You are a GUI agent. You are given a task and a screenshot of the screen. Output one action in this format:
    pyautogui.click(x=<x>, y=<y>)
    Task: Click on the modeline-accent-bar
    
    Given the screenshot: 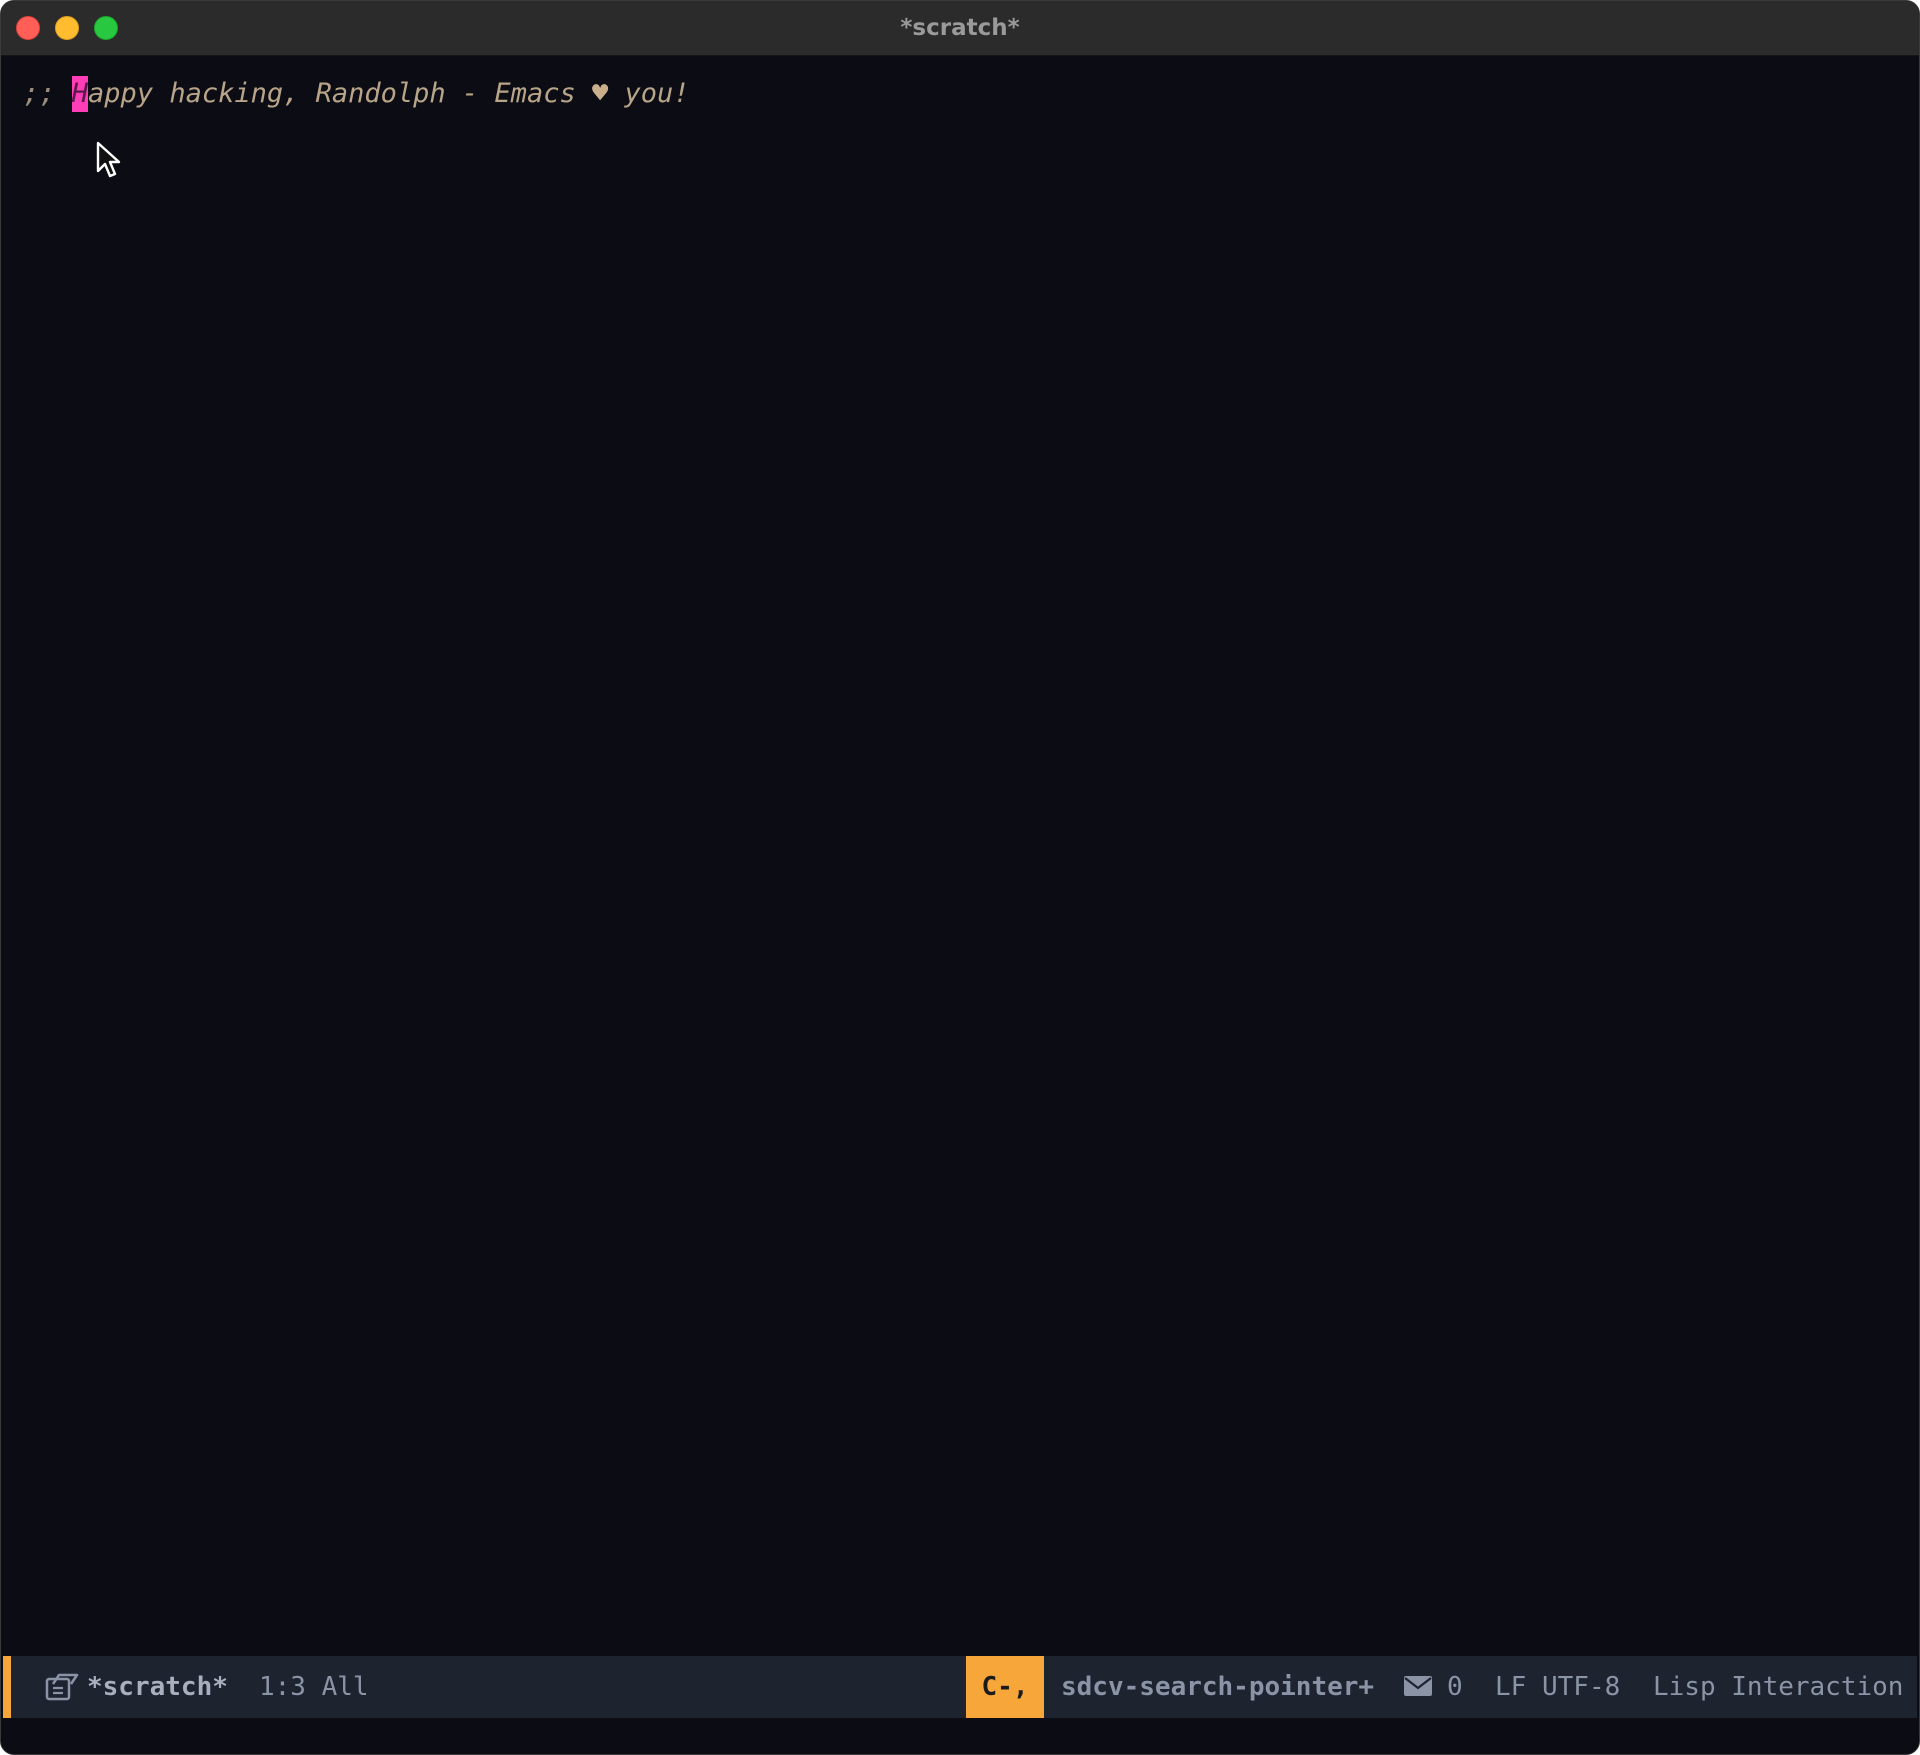 What is the action you would take?
    pyautogui.click(x=7, y=1687)
    